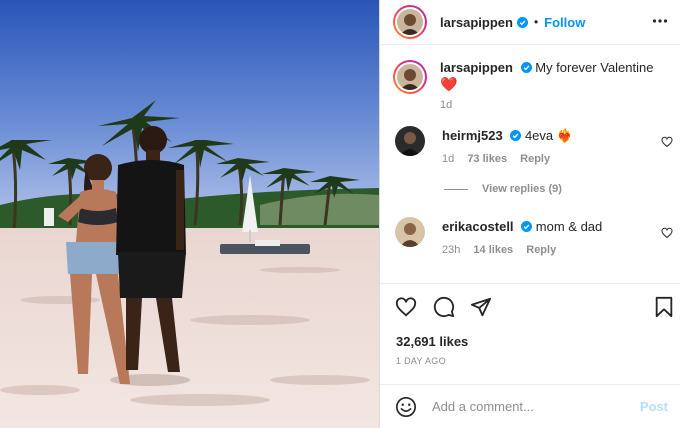 This screenshot has height=428, width=680. I want to click on post-header: larsapippen • Follow, so click(530, 22).